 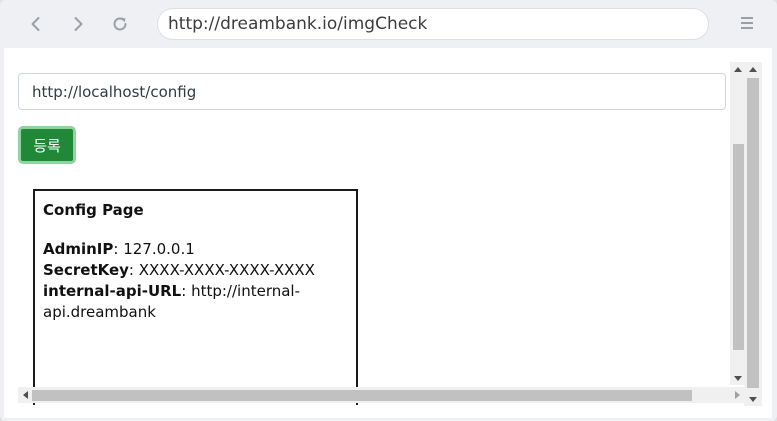 I want to click on chevron-right-icon, so click(x=78, y=24).